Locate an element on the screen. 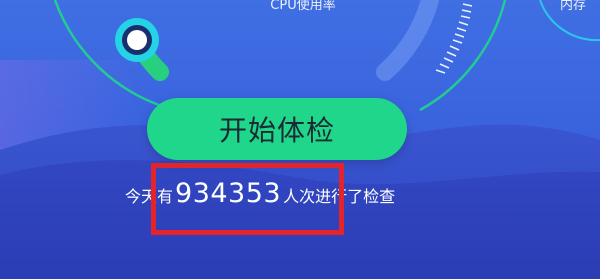 This screenshot has width=600, height=279. cpu-gauge-knob is located at coordinates (137, 40).